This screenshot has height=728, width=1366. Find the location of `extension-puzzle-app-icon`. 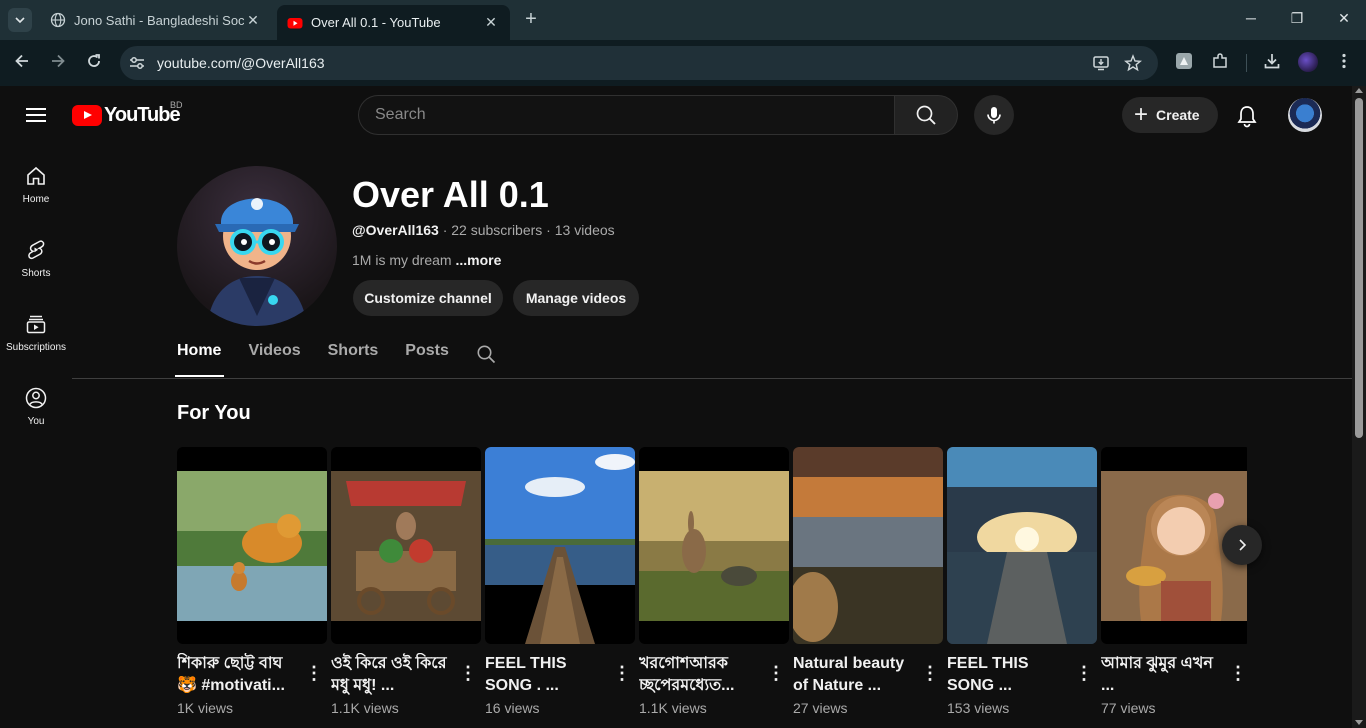

extension-puzzle-app-icon is located at coordinates (1184, 62).